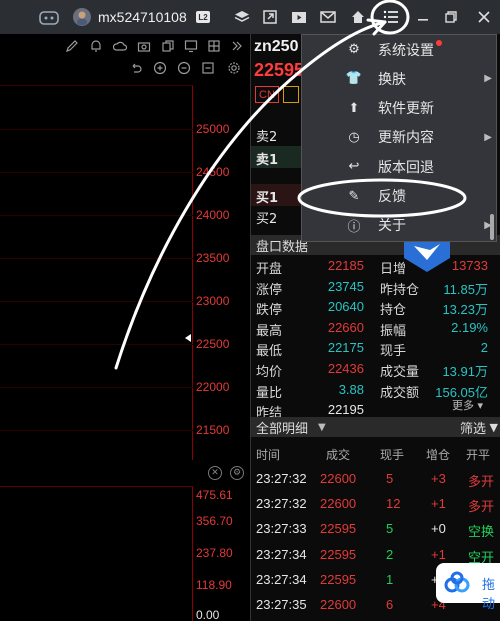  What do you see at coordinates (382, 198) in the screenshot?
I see `annotation-circle-feedback` at bounding box center [382, 198].